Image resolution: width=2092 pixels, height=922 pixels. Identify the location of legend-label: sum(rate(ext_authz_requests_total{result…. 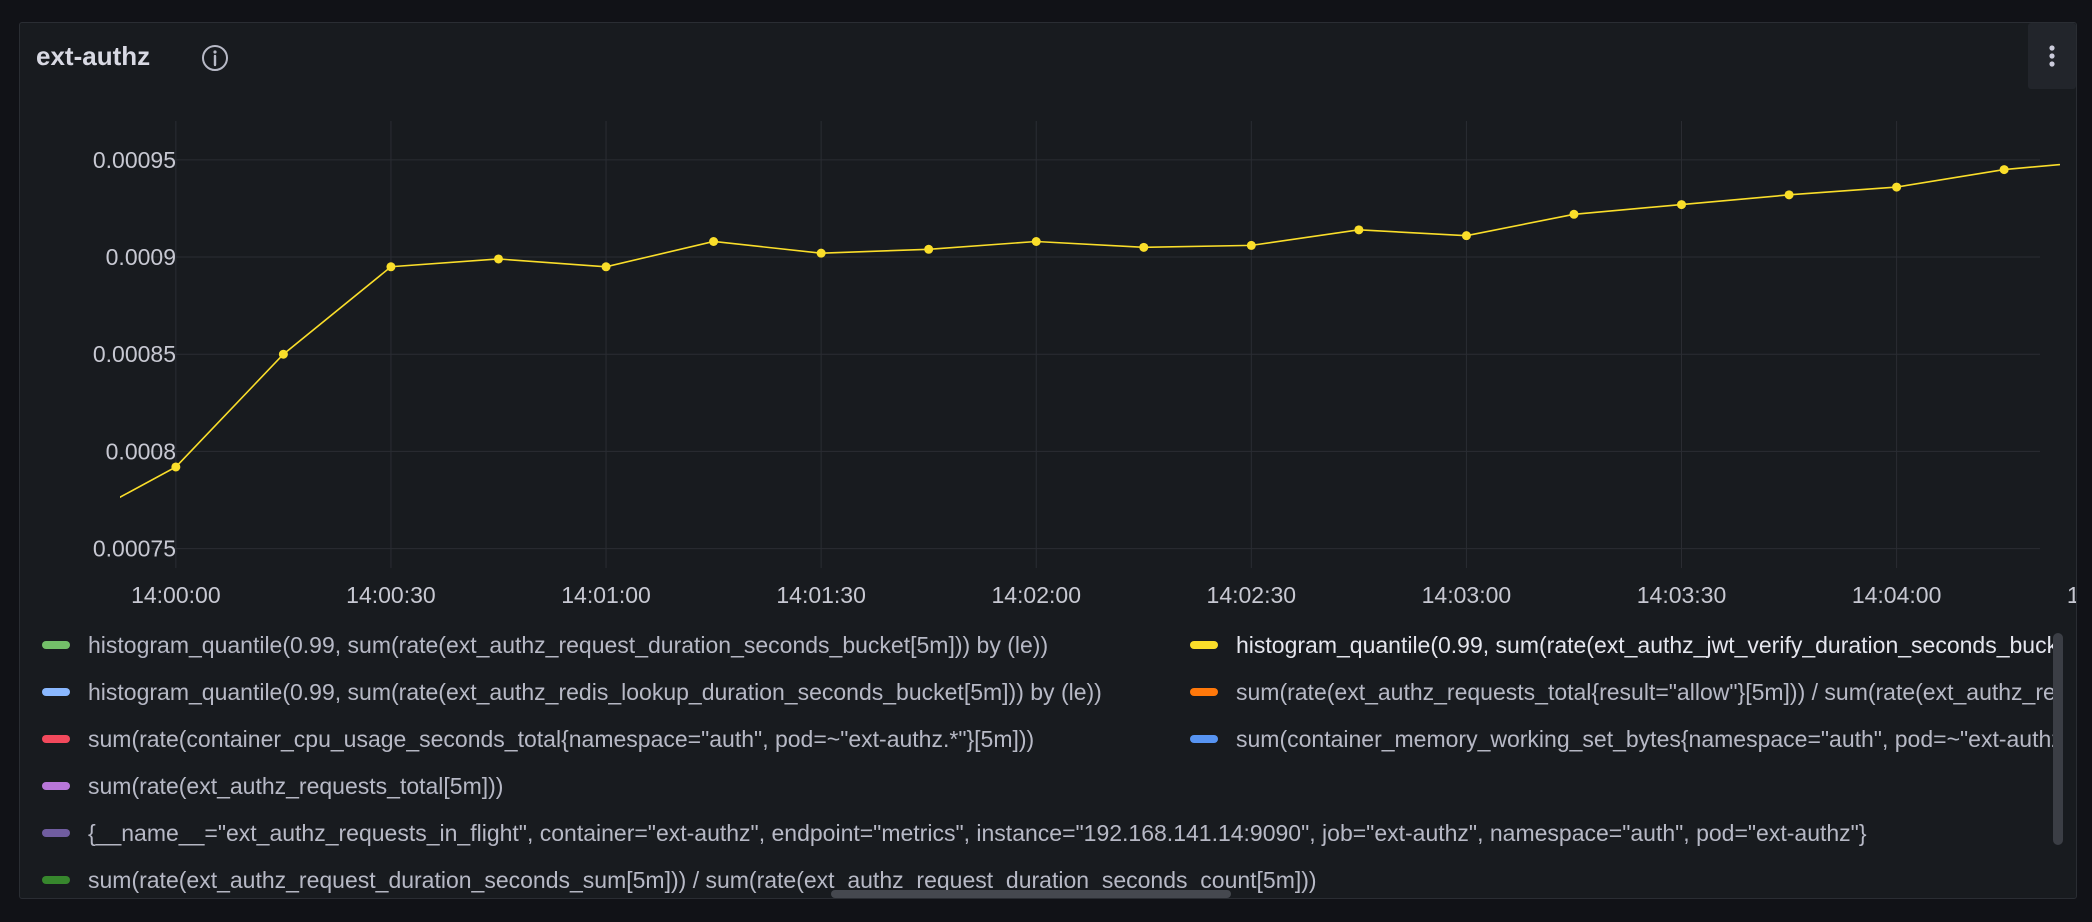
(1645, 691).